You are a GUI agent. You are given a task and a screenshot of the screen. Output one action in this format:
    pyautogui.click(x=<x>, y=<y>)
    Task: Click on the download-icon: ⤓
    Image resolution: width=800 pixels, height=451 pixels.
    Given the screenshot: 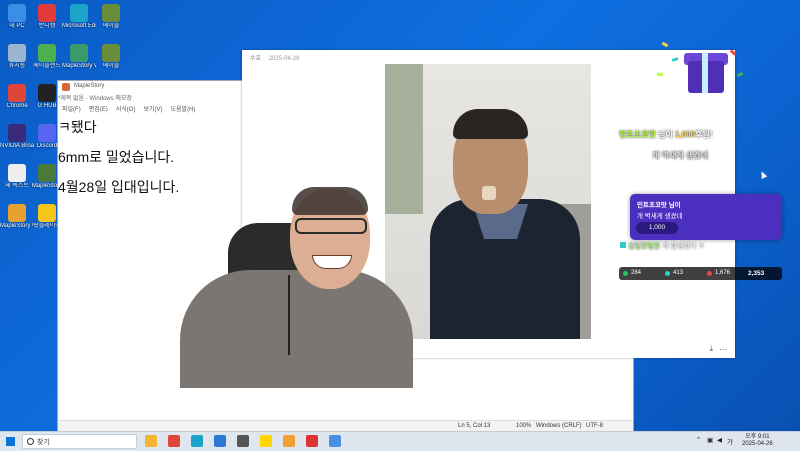 What is the action you would take?
    pyautogui.click(x=711, y=349)
    